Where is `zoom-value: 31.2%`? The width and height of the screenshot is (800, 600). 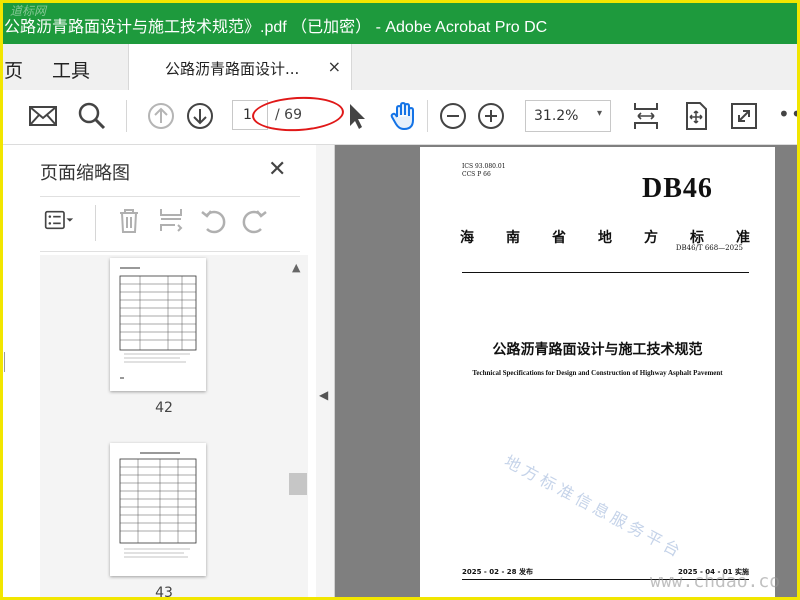
zoom-value: 31.2% is located at coordinates (556, 116).